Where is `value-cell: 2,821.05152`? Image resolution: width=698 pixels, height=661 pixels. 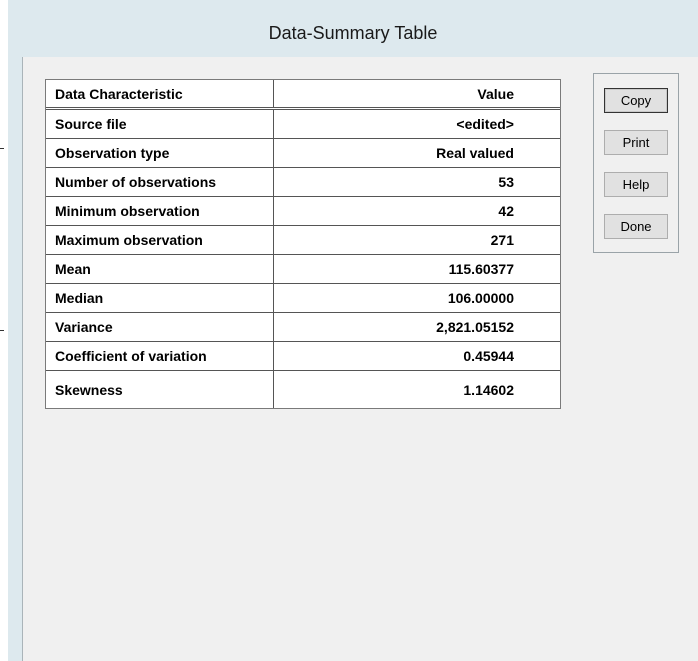 value-cell: 2,821.05152 is located at coordinates (475, 327).